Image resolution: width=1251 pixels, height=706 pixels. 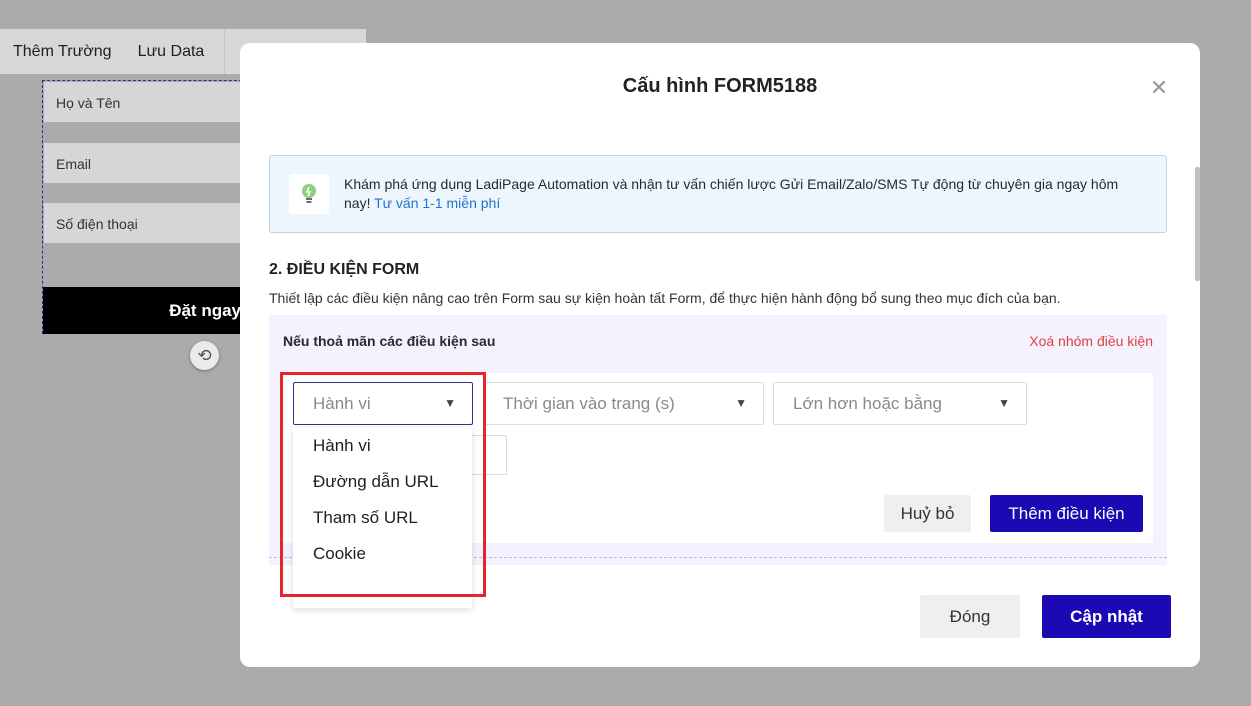 What do you see at coordinates (342, 403) in the screenshot?
I see `condition-type-value: Hành vi` at bounding box center [342, 403].